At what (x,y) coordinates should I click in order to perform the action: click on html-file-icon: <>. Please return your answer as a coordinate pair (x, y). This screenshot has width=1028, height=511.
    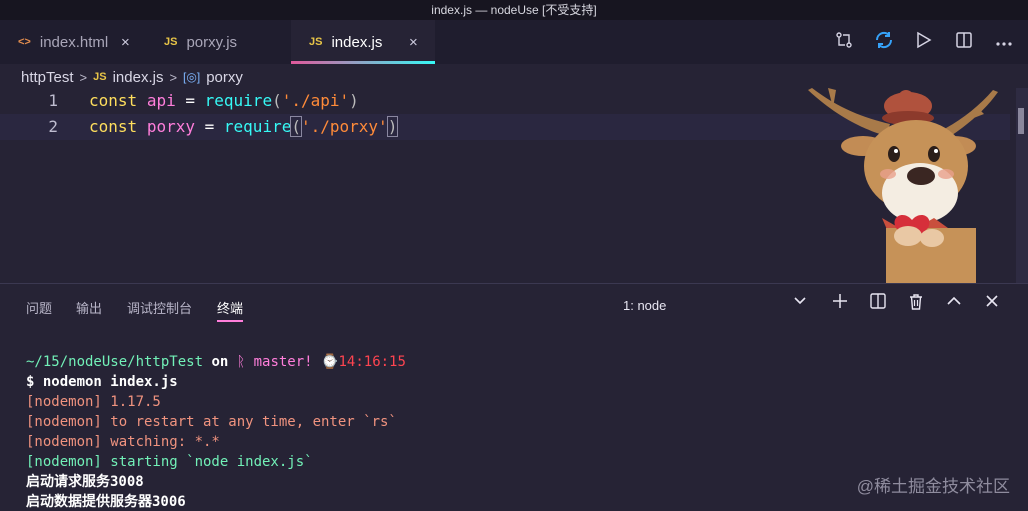
    Looking at the image, I should click on (24, 42).